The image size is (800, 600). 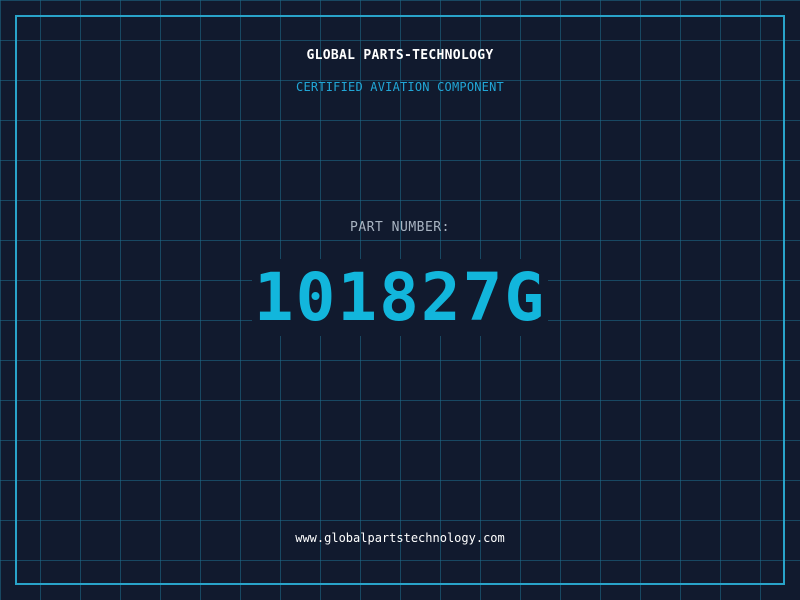 What do you see at coordinates (400, 227) in the screenshot?
I see `part-number-label: PART NUMBER:` at bounding box center [400, 227].